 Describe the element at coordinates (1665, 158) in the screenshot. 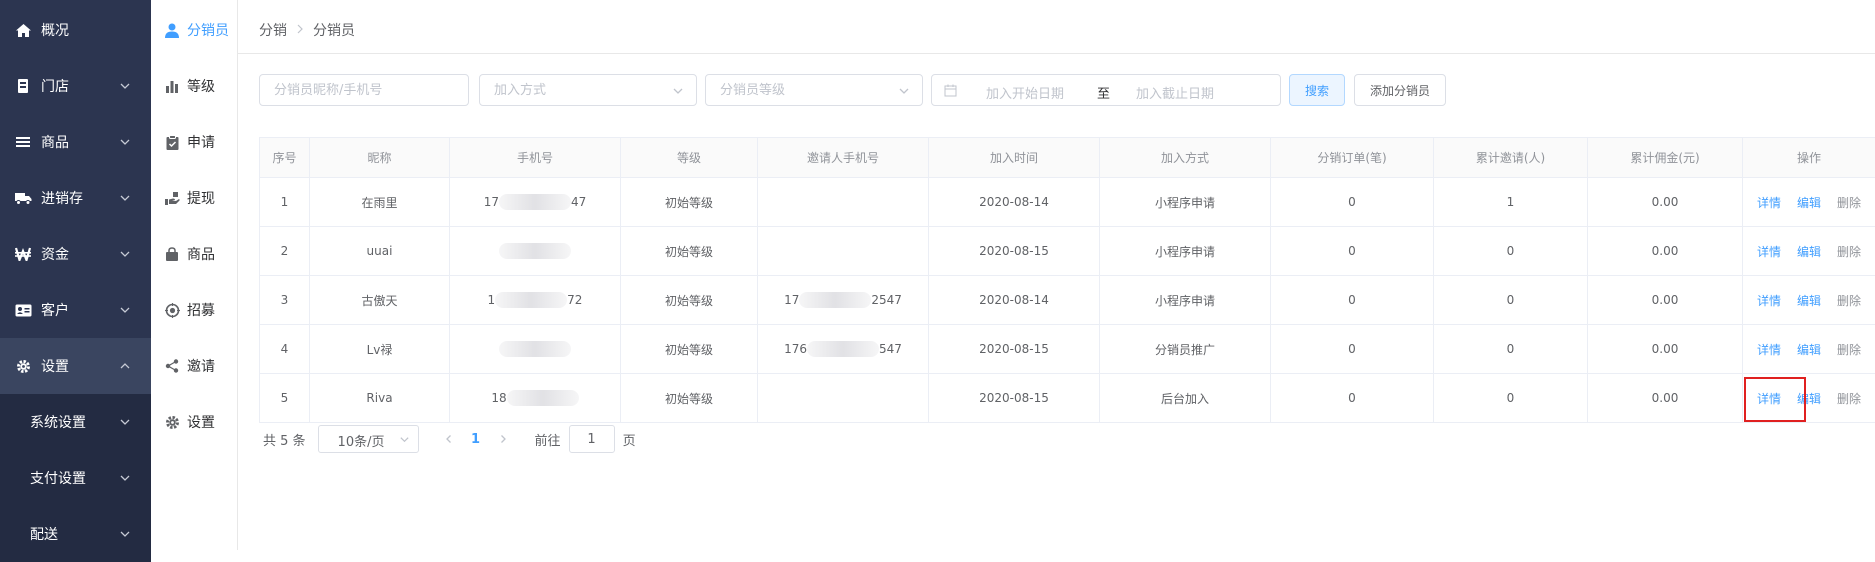

I see `column-header: 累计佣金(元)` at that location.